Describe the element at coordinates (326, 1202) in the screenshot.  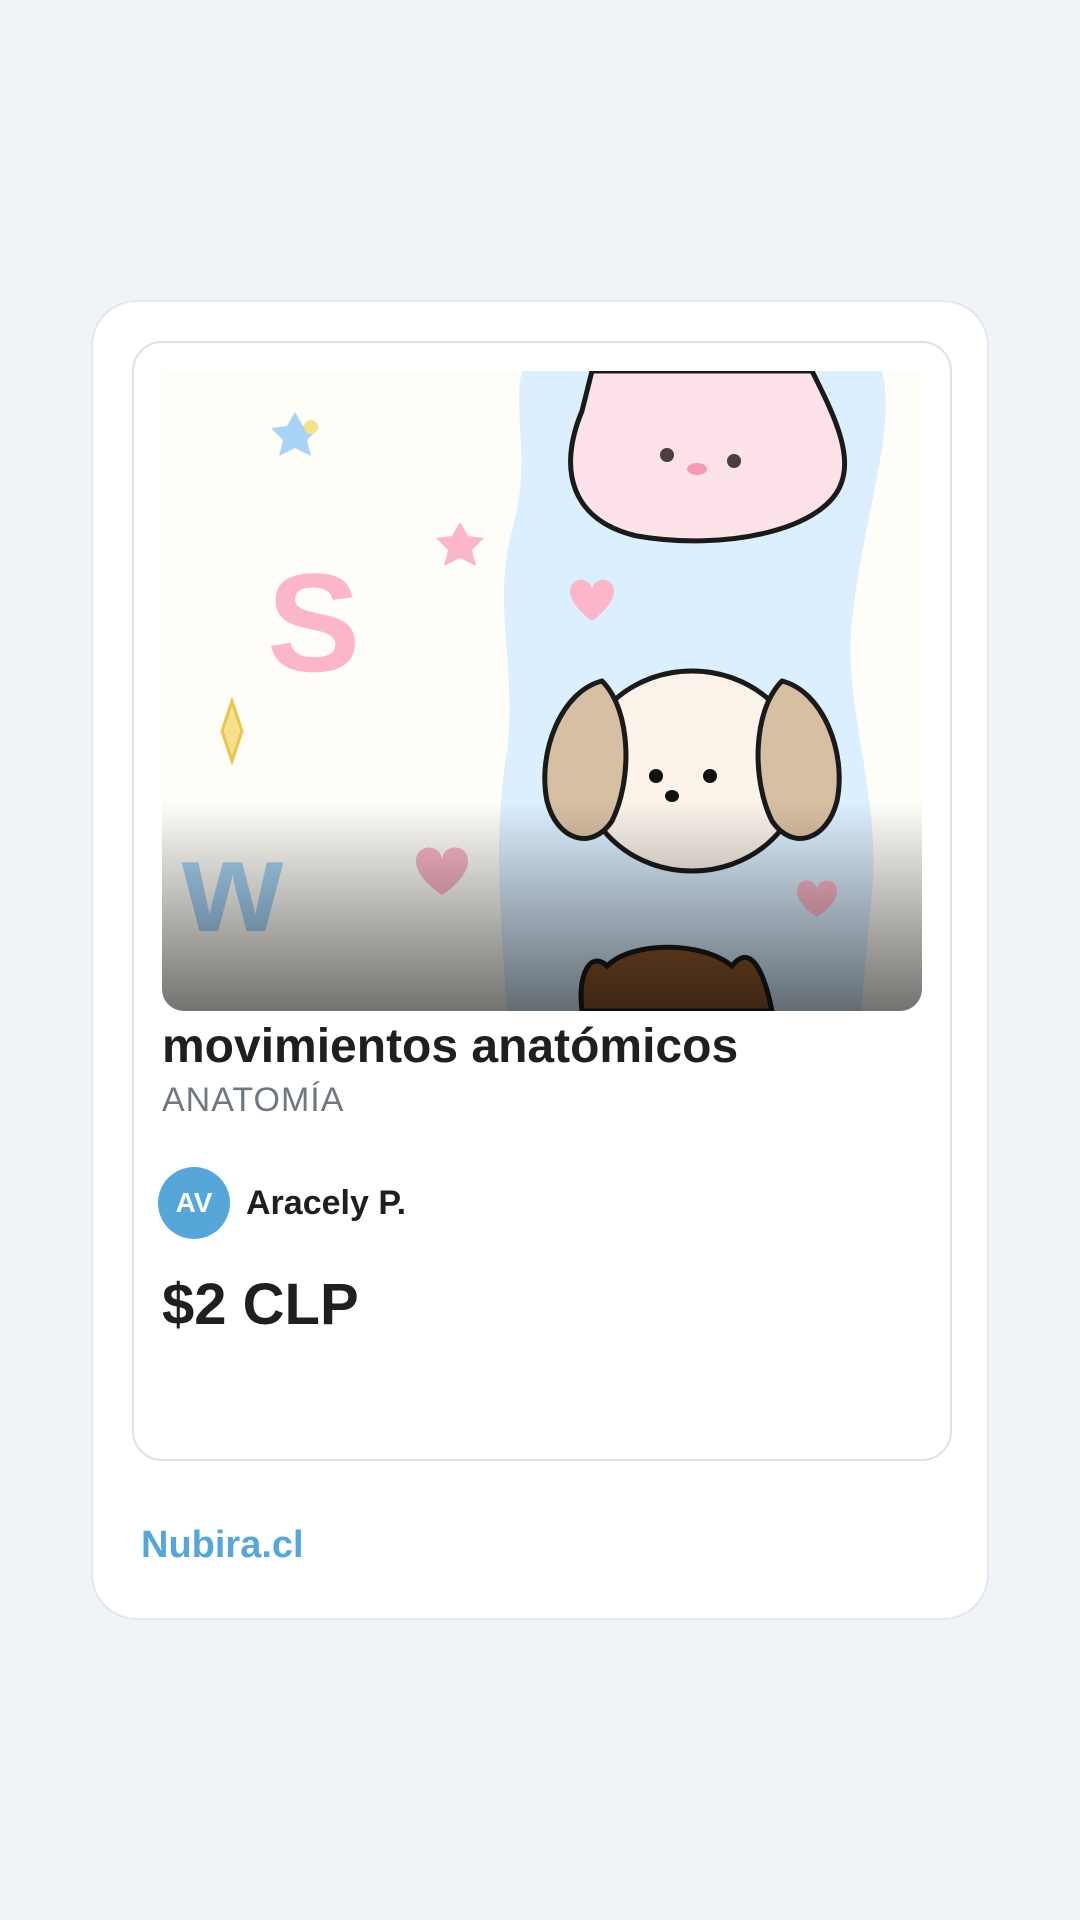
I see `seller-name: Aracely P.` at that location.